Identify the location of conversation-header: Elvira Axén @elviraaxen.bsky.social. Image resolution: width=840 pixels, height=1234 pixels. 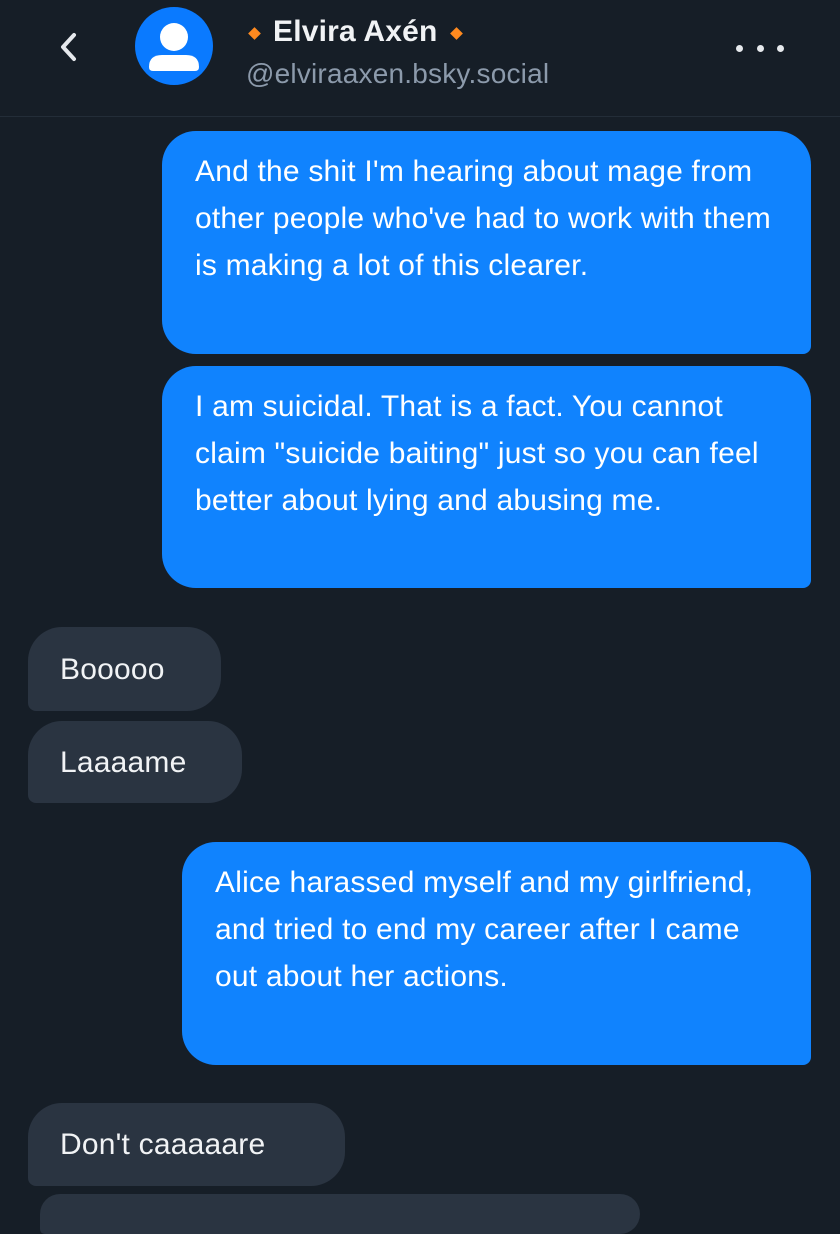
(420, 58).